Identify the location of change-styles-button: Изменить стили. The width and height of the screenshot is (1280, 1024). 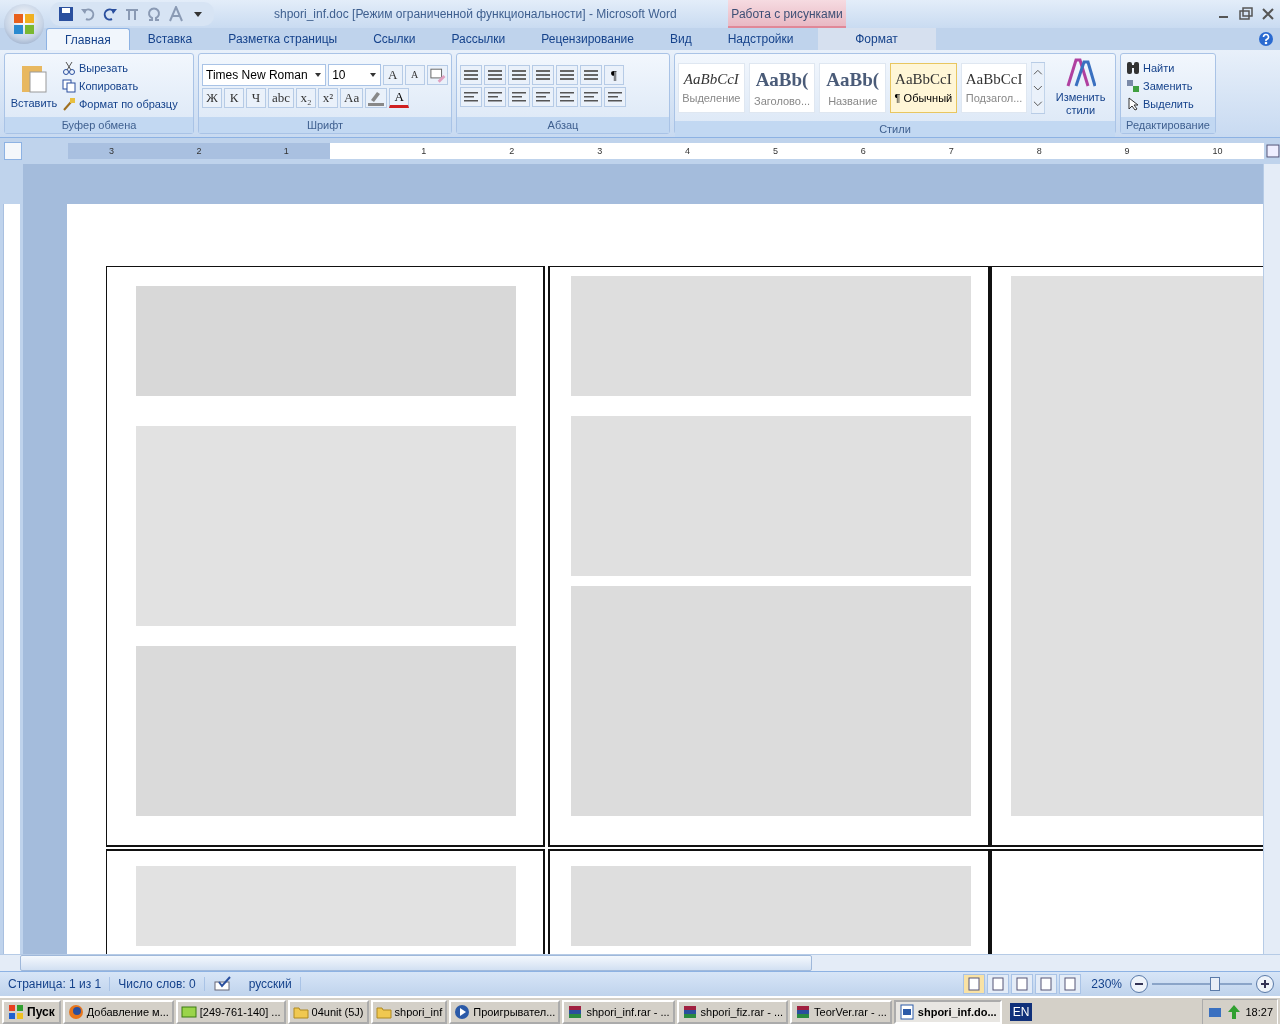
(1080, 87).